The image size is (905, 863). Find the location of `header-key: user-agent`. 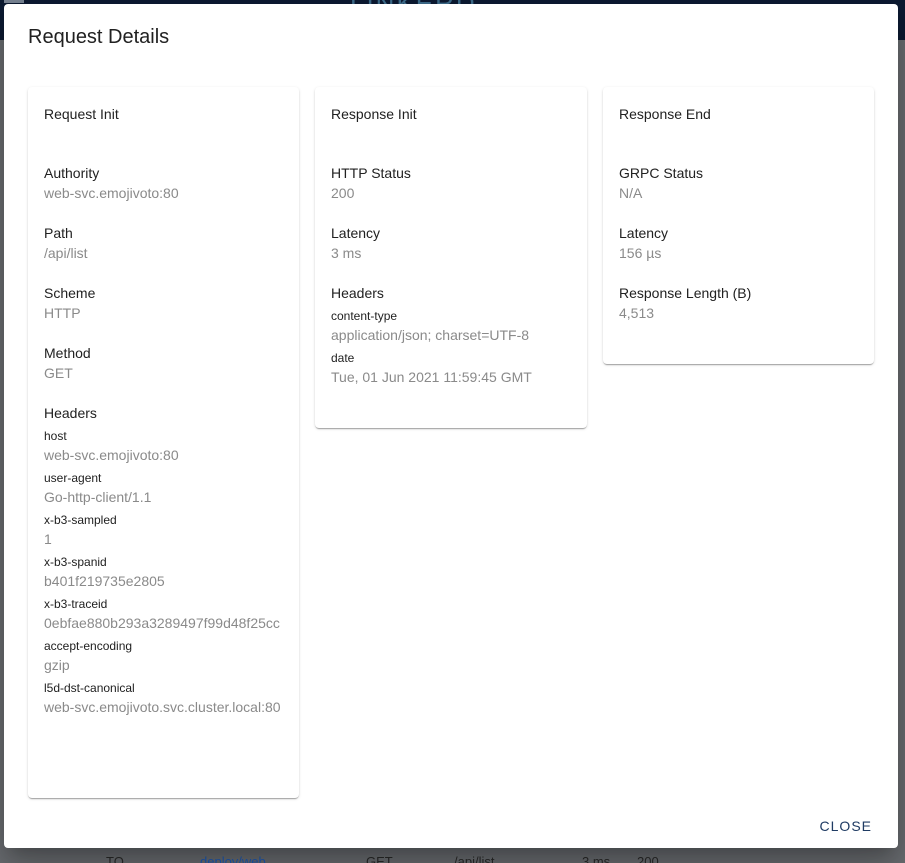

header-key: user-agent is located at coordinates (73, 478).